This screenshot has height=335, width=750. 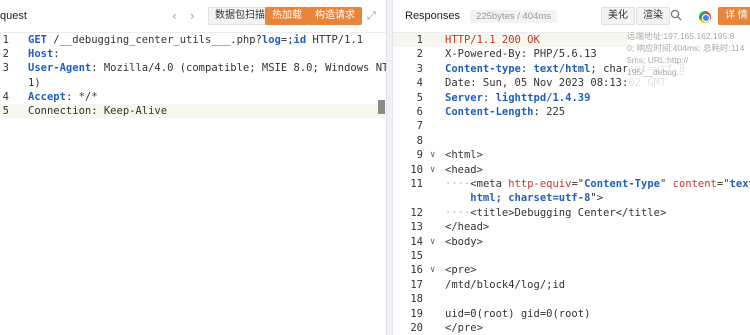 What do you see at coordinates (47, 96) in the screenshot?
I see `code-token: Accept` at bounding box center [47, 96].